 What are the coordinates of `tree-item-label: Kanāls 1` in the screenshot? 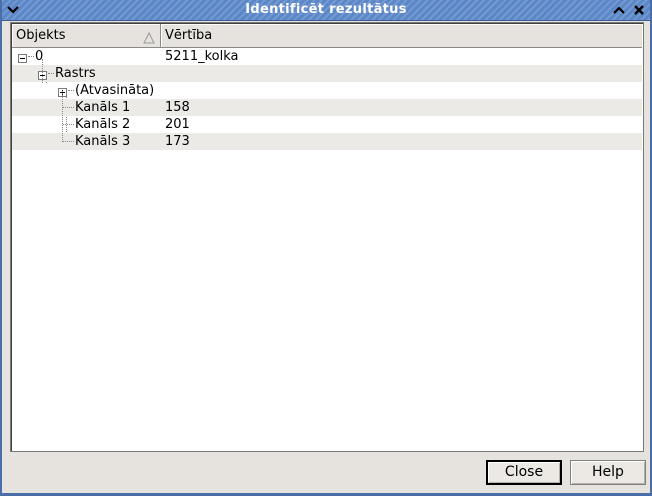 It's located at (103, 107).